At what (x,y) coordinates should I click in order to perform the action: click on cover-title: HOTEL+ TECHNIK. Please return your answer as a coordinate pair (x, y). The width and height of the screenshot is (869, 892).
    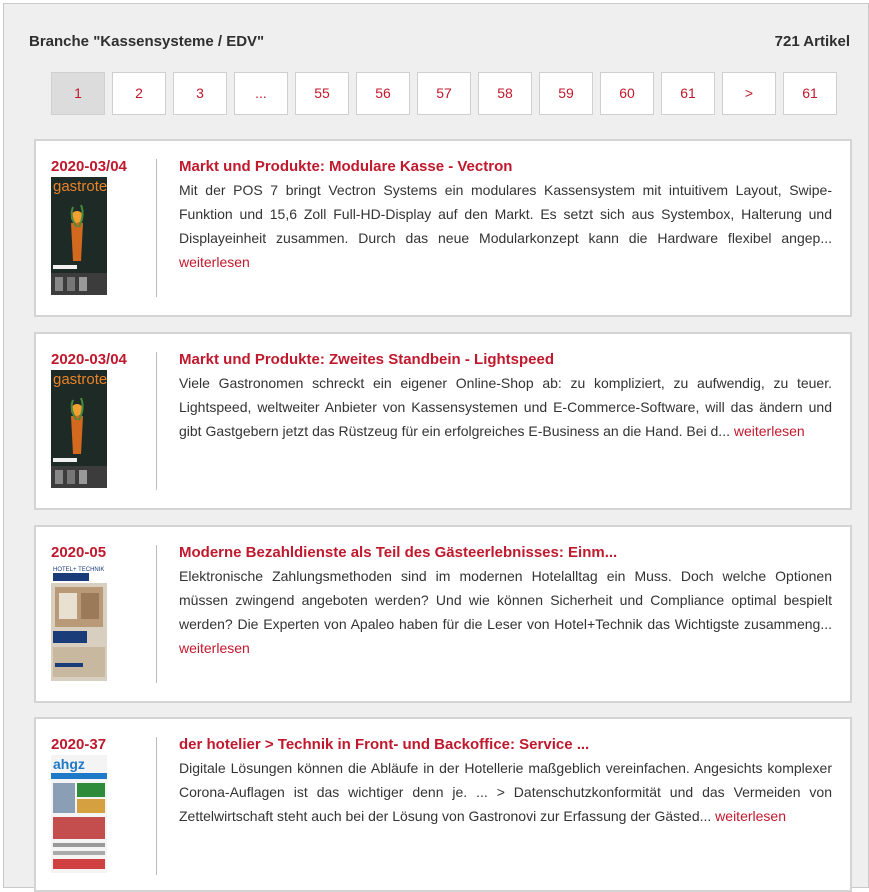
    Looking at the image, I should click on (78, 570).